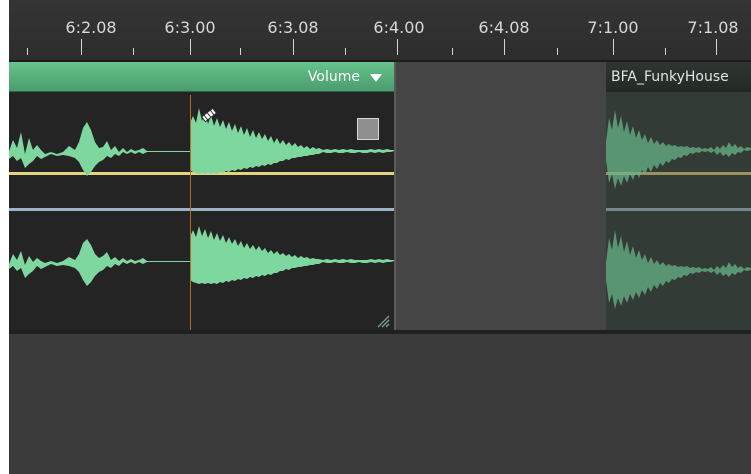 The height and width of the screenshot is (474, 751). Describe the element at coordinates (293, 27) in the screenshot. I see `ruler-label: 6:3.08` at that location.